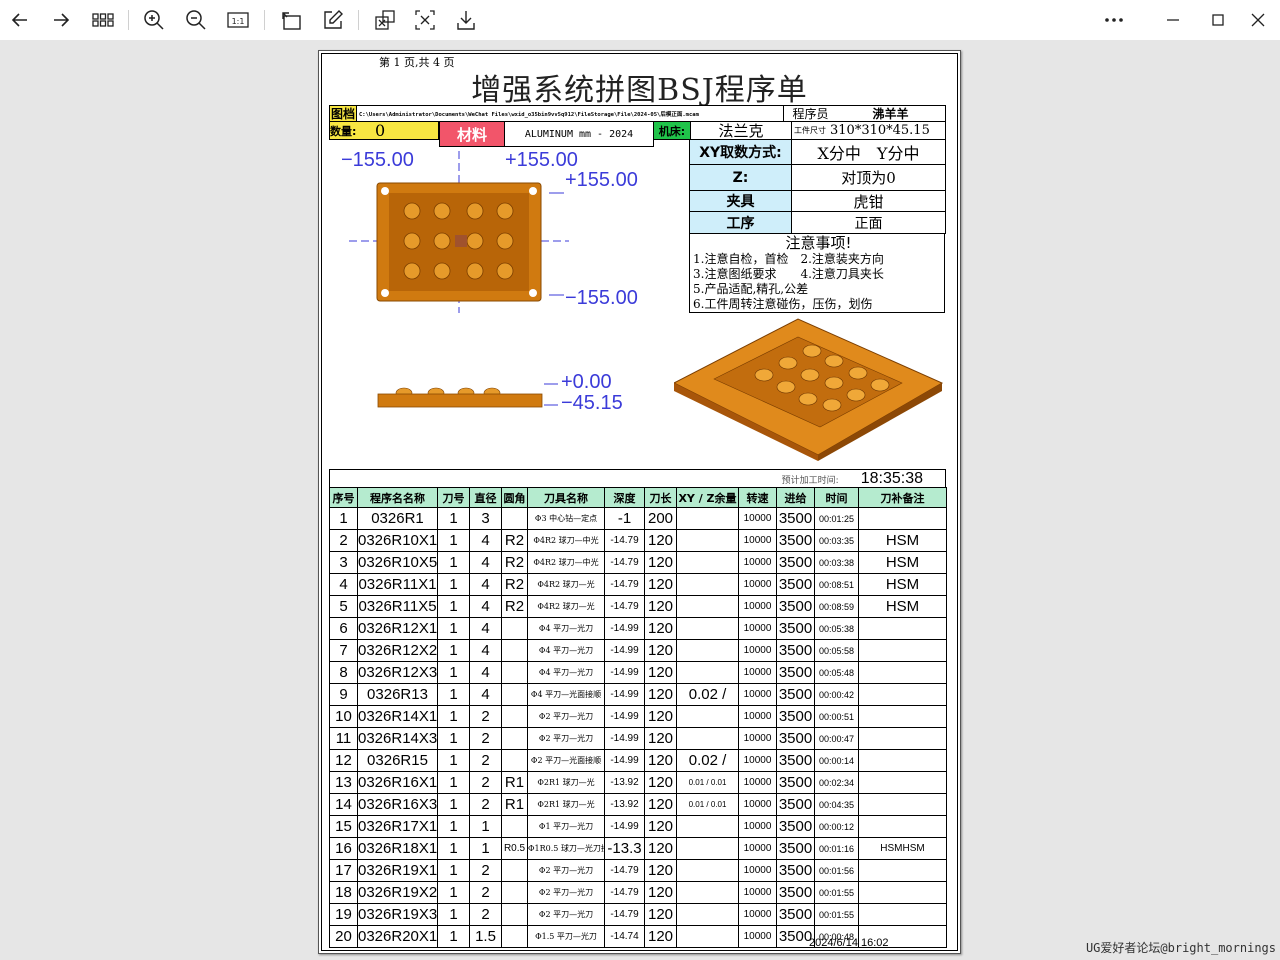 The height and width of the screenshot is (960, 1280). Describe the element at coordinates (343, 716) in the screenshot. I see `row-index: 10` at that location.